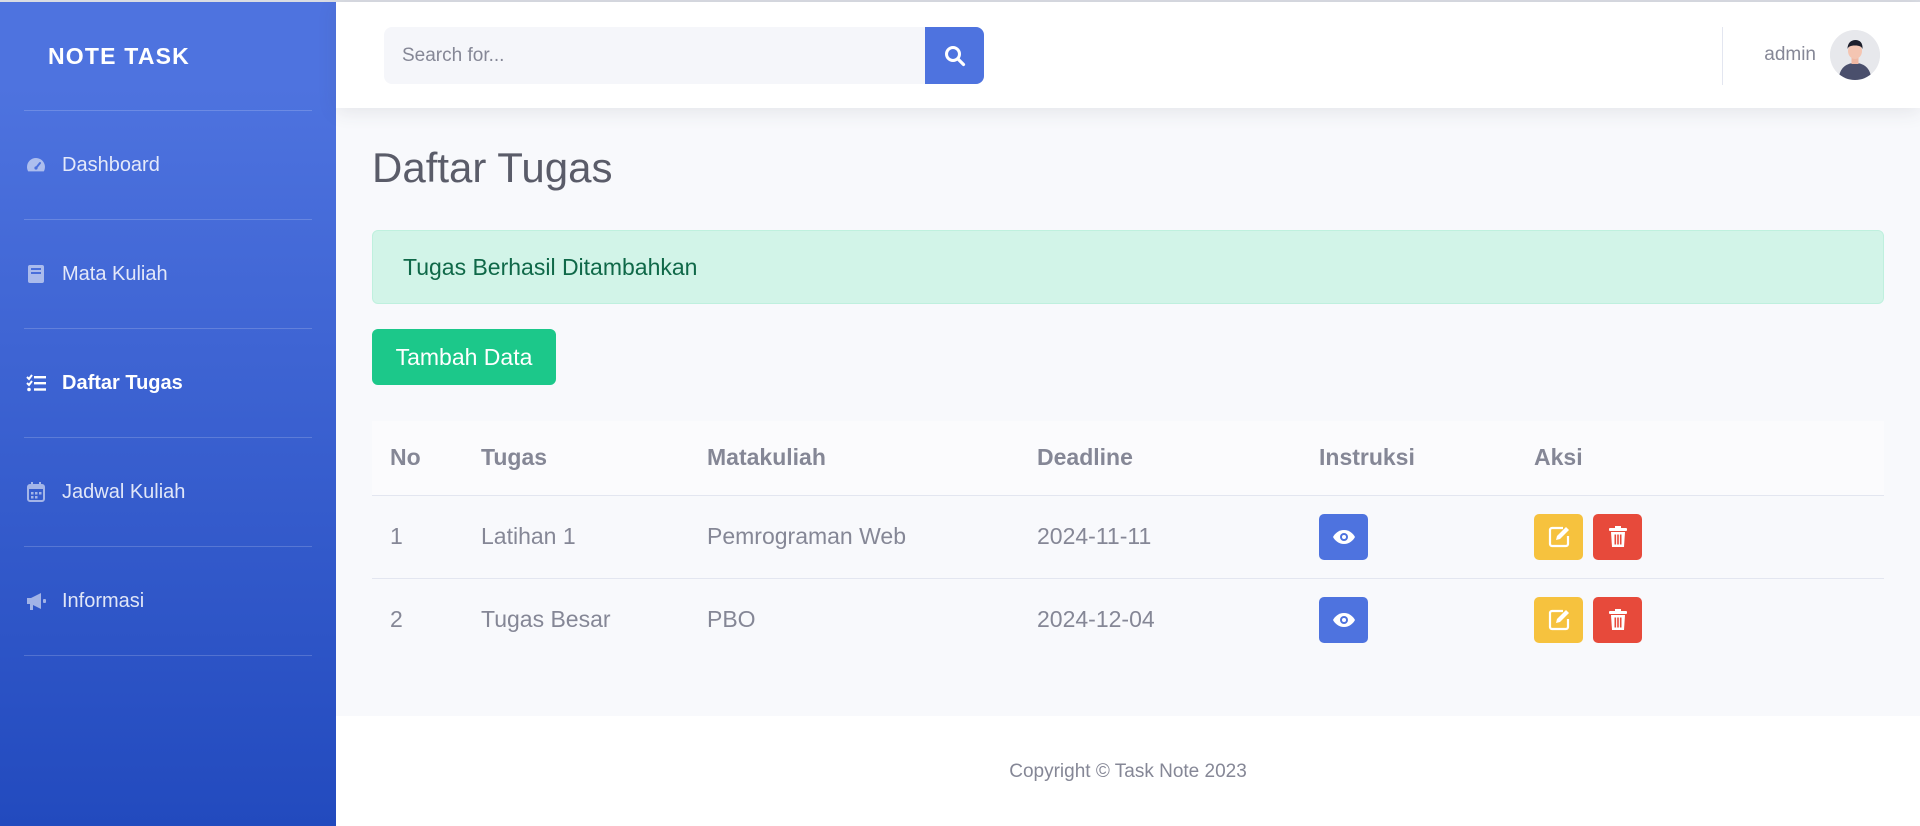 The width and height of the screenshot is (1920, 826). Describe the element at coordinates (36, 274) in the screenshot. I see `book-icon` at that location.